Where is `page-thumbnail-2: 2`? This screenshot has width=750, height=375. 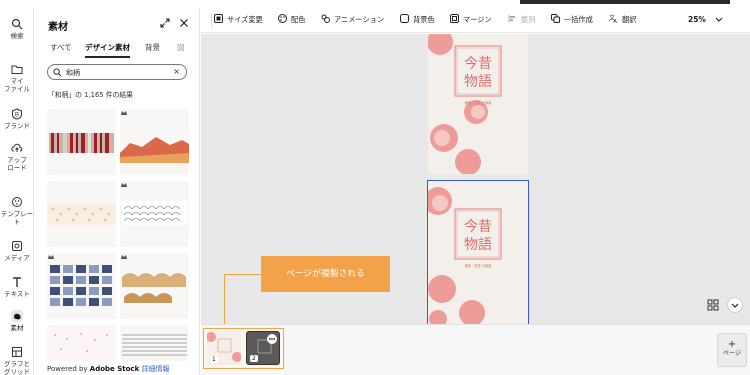
page-thumbnail-2: 2 is located at coordinates (263, 348).